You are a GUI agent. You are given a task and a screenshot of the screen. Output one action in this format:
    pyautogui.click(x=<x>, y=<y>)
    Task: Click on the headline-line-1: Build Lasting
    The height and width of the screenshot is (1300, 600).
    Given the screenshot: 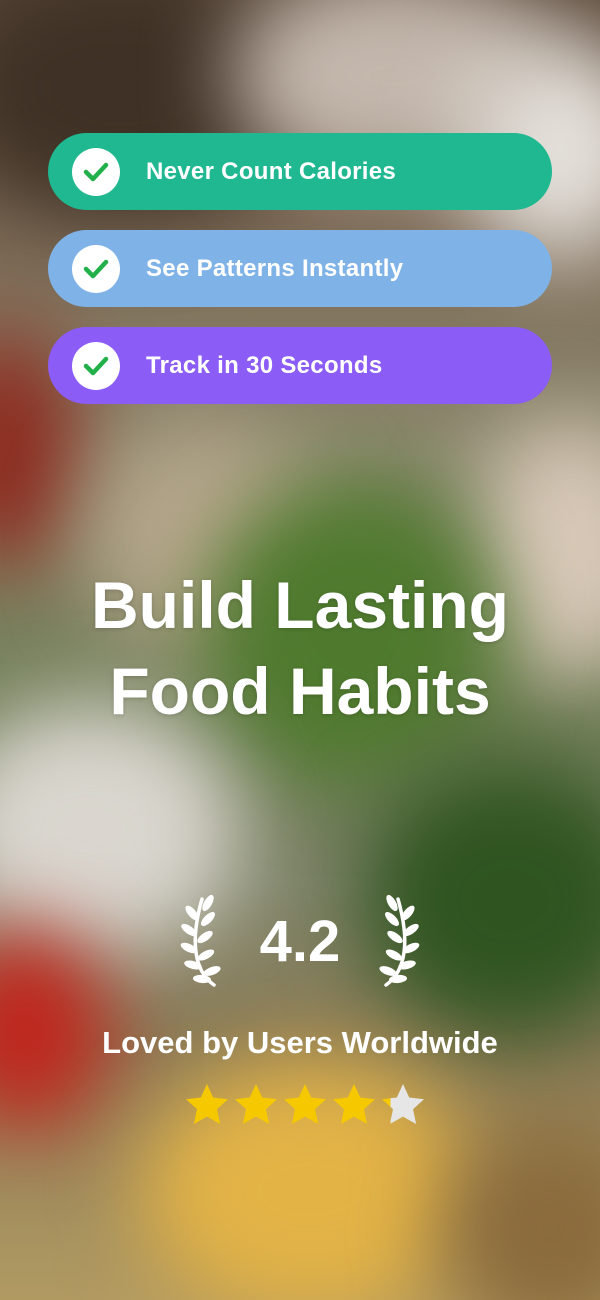 What is the action you would take?
    pyautogui.click(x=300, y=605)
    